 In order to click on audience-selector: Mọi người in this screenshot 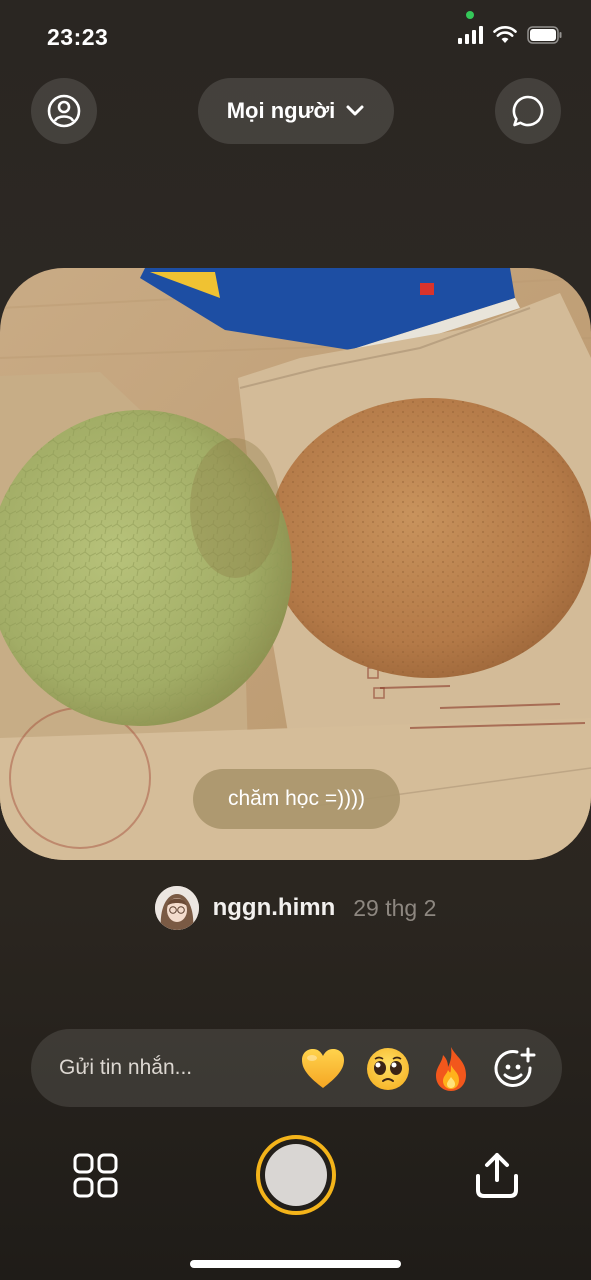, I will do `click(296, 111)`.